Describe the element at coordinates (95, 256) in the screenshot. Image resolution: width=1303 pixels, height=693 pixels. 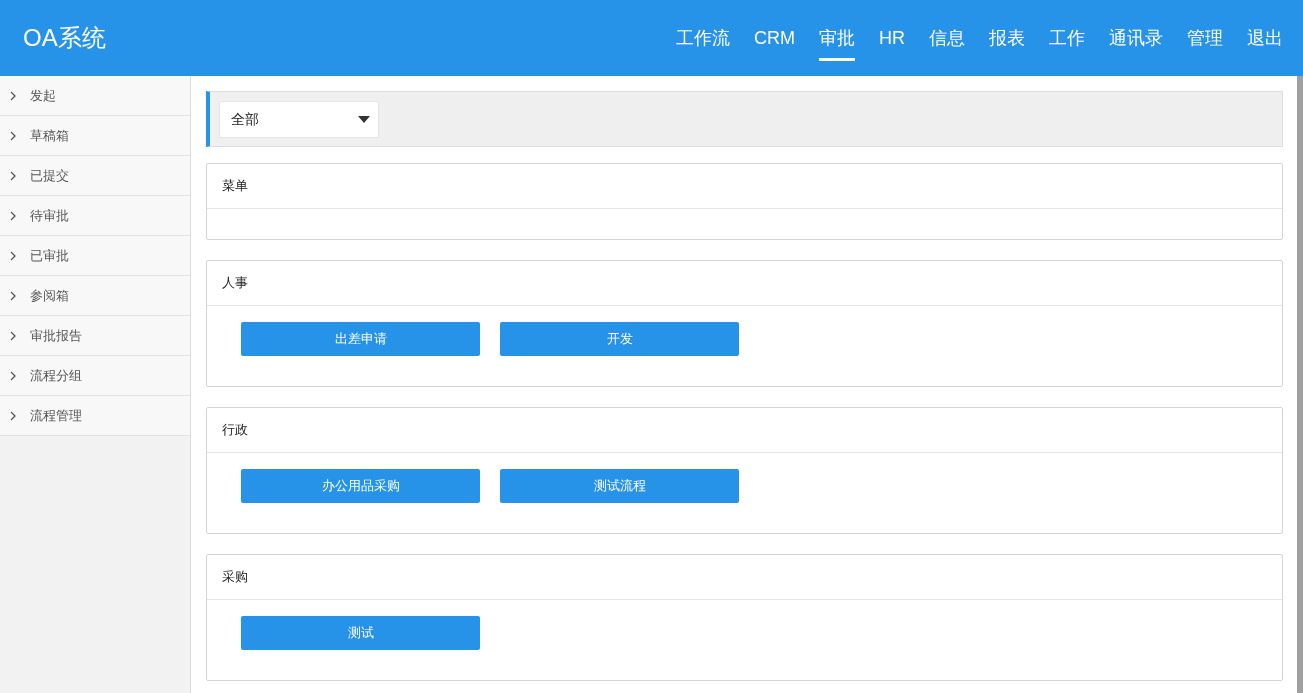
I see `sidebar-item: 已审批` at that location.